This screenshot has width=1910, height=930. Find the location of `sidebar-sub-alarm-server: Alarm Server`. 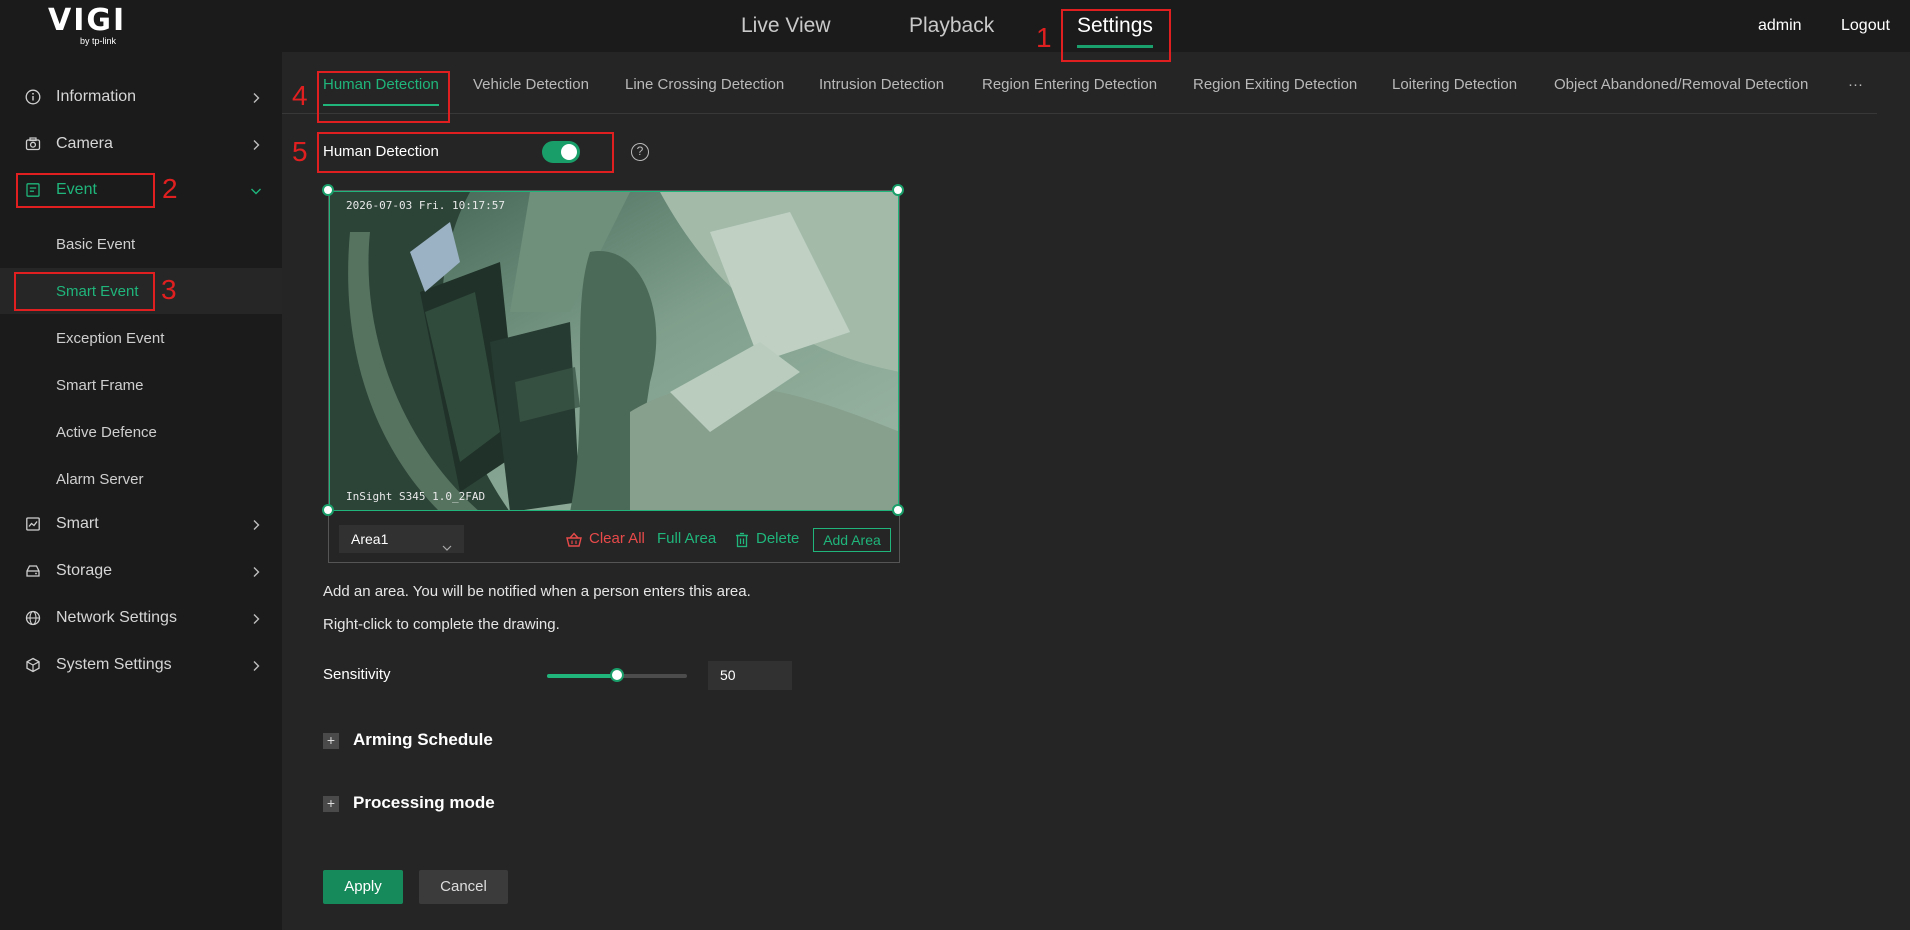

sidebar-sub-alarm-server: Alarm Server is located at coordinates (141, 479).